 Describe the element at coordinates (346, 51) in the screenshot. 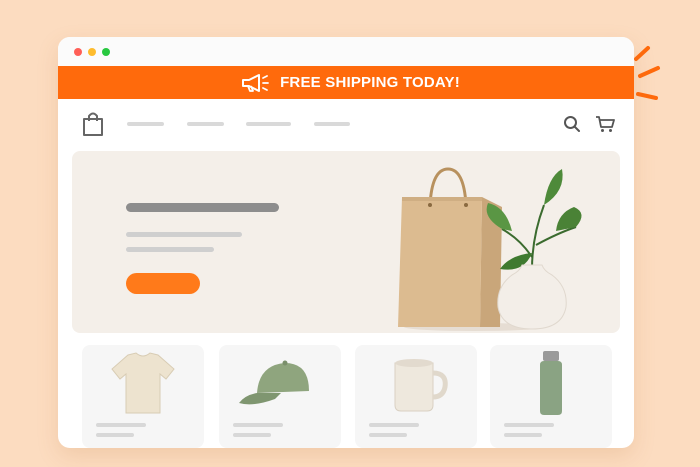

I see `window-titlebar` at that location.